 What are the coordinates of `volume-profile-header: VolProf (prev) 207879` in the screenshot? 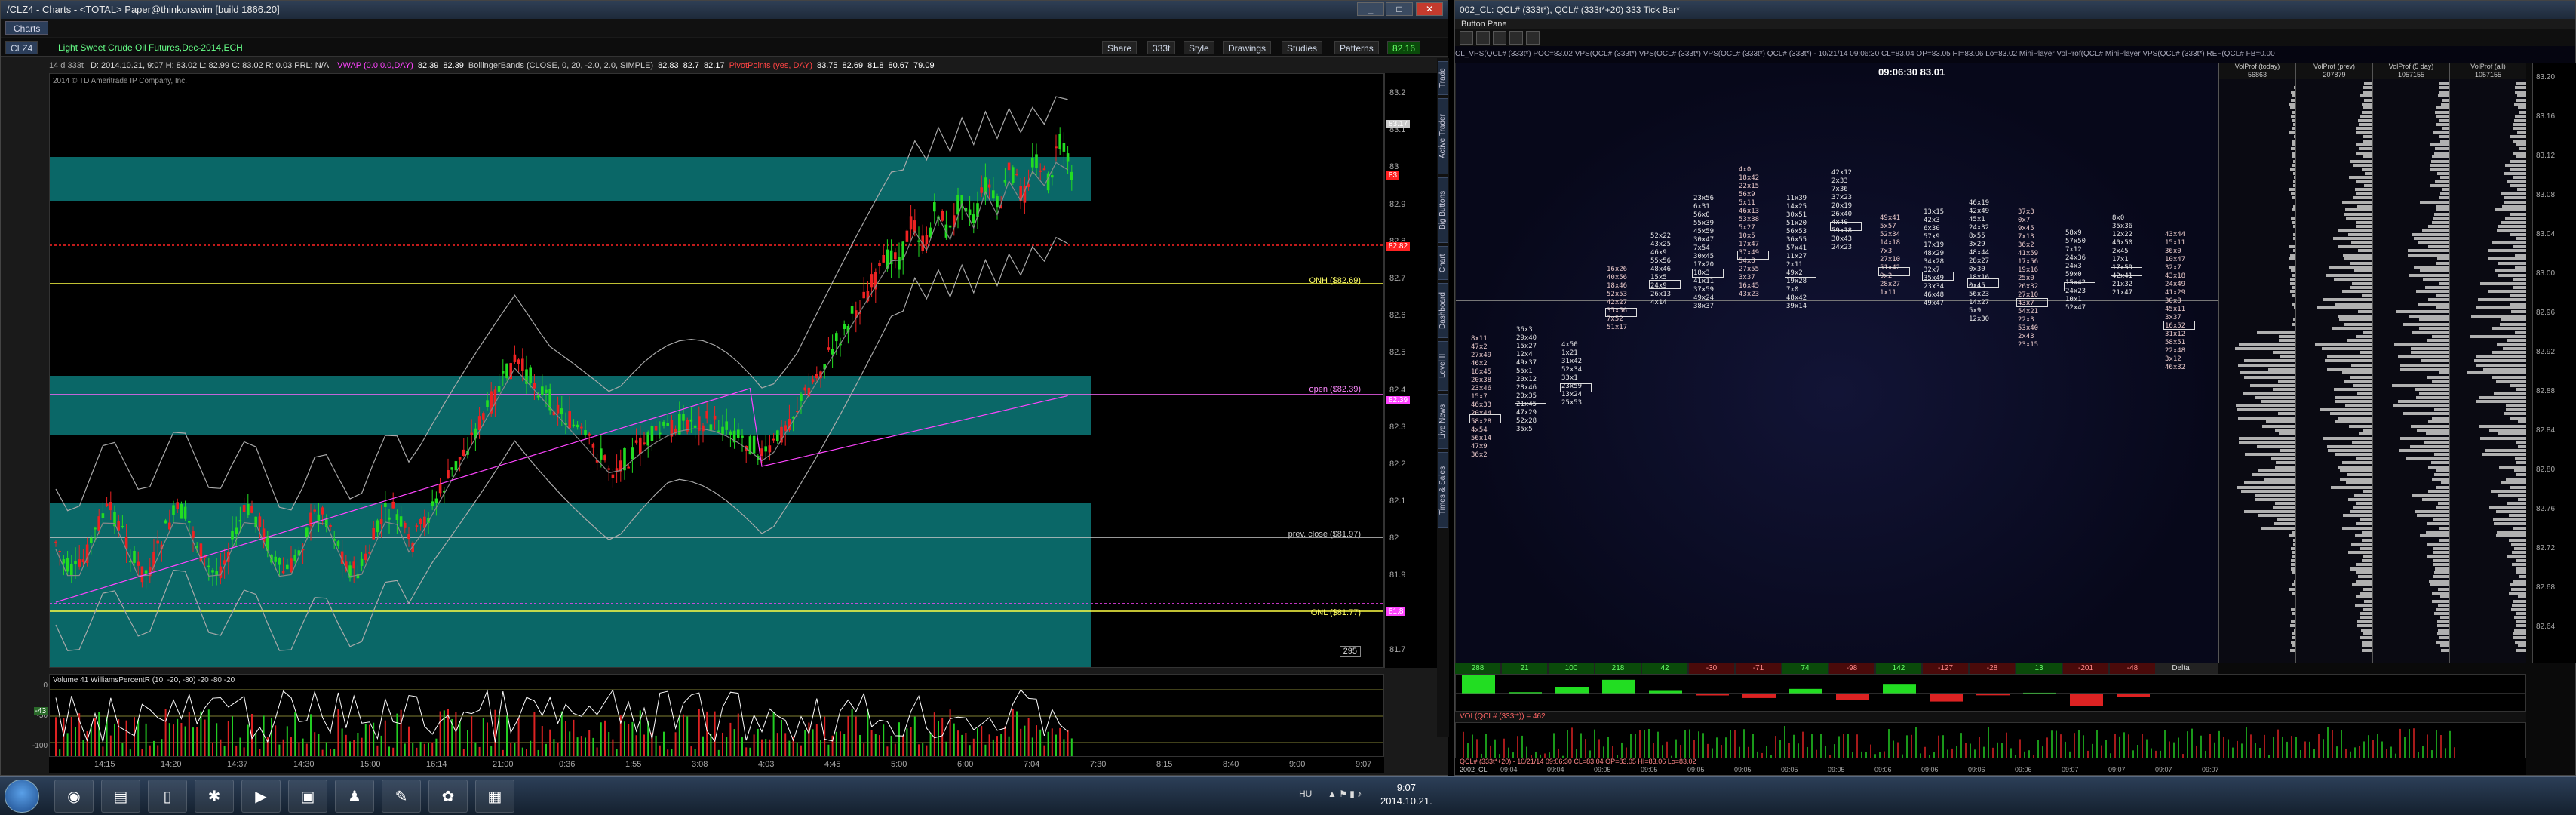 It's located at (2334, 71).